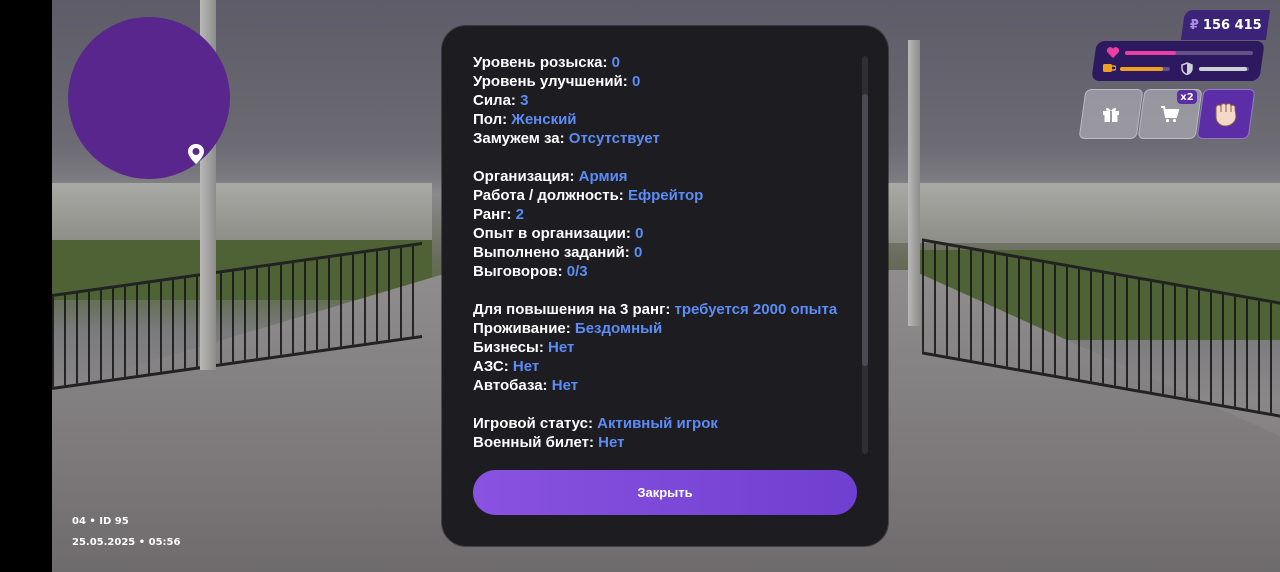 This screenshot has height=572, width=1280. I want to click on info-row: Ранг: 2, so click(668, 214).